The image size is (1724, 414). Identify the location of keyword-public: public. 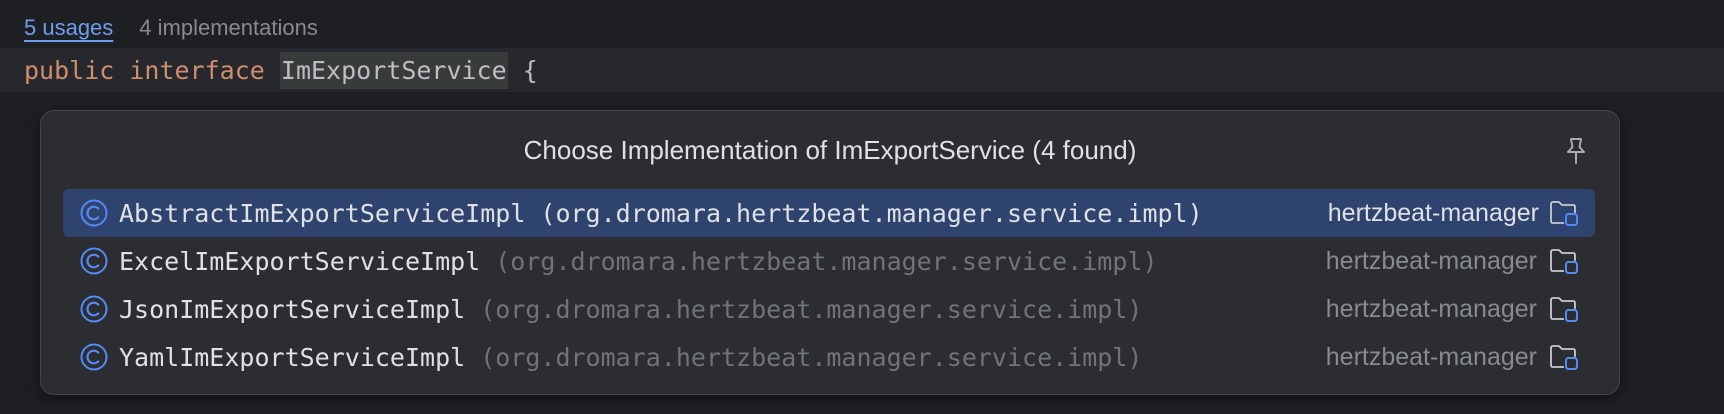
(69, 70).